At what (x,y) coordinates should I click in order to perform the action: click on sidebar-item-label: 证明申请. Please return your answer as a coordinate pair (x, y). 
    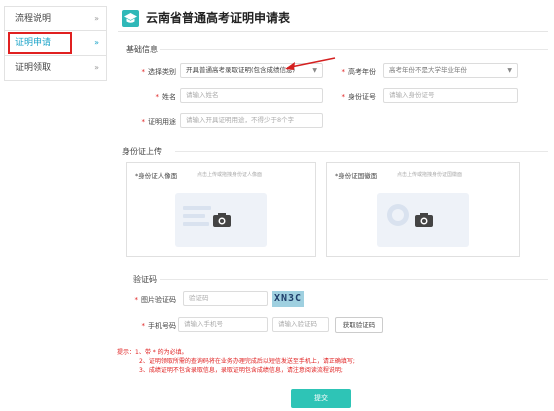
    Looking at the image, I should click on (33, 43).